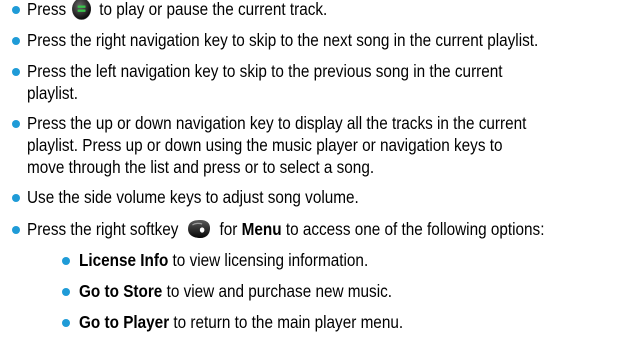 This screenshot has height=345, width=621. What do you see at coordinates (279, 291) in the screenshot?
I see `option-text: to view and purchase new music.` at bounding box center [279, 291].